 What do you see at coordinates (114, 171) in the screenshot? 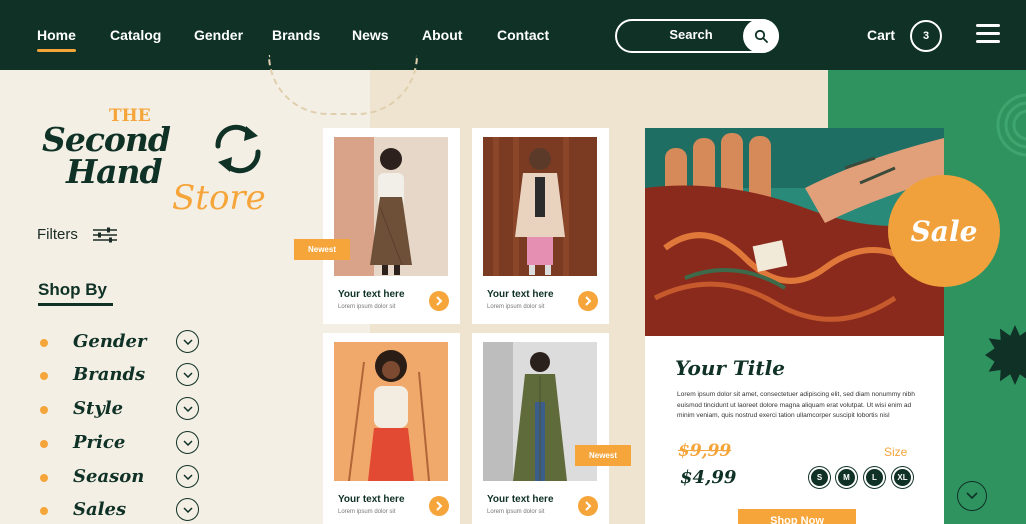
I see `logo-hand-text: Hand` at bounding box center [114, 171].